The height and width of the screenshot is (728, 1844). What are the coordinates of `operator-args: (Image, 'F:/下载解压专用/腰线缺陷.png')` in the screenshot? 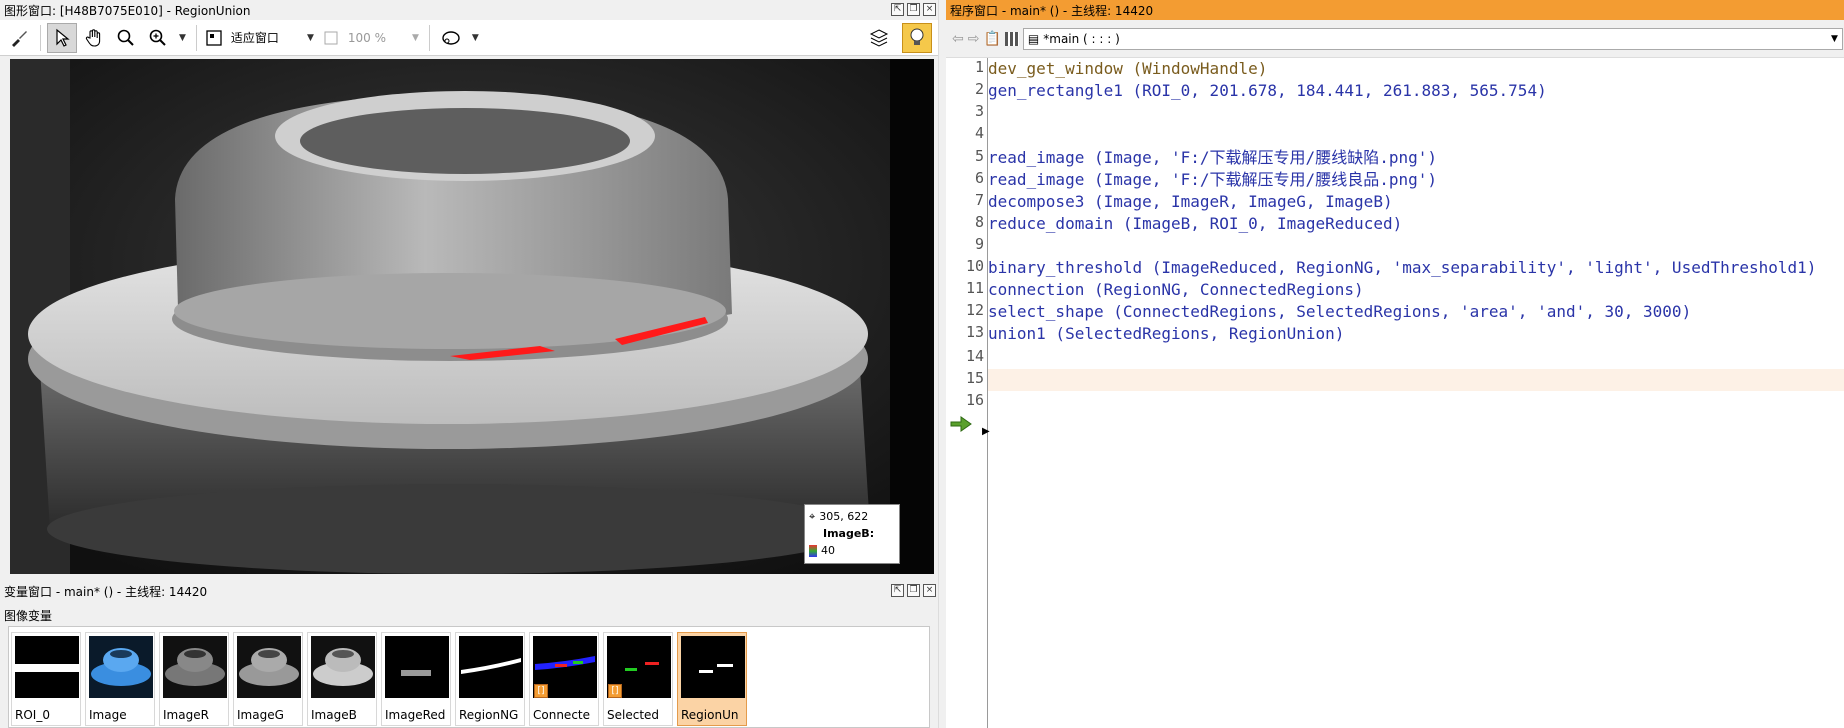 It's located at (1260, 157).